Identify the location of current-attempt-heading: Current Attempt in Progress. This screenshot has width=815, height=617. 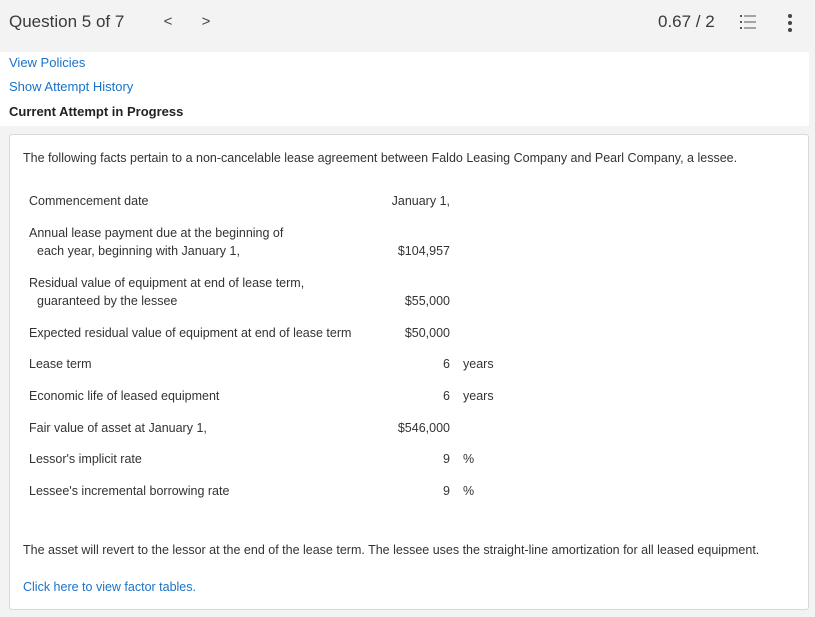
(96, 111).